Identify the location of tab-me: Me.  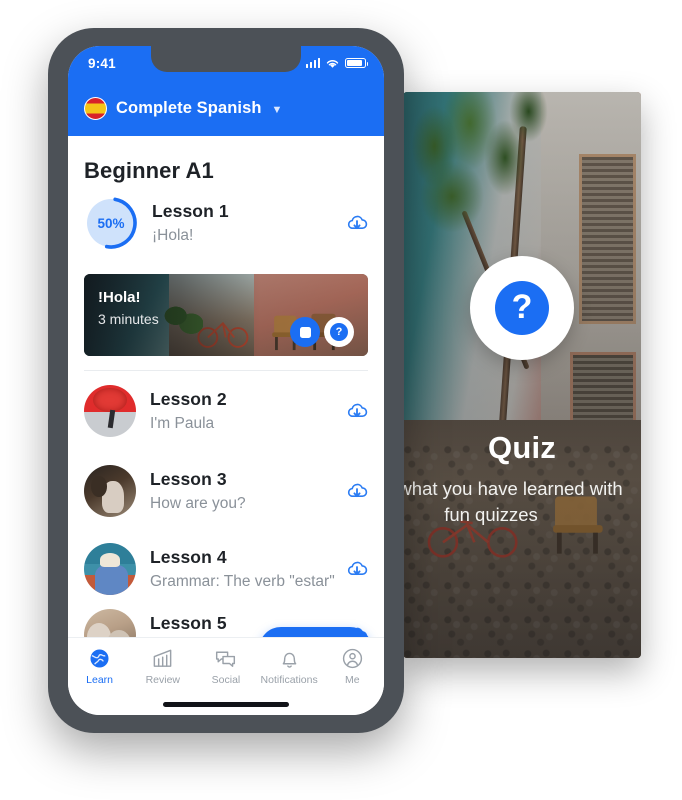
(352, 665).